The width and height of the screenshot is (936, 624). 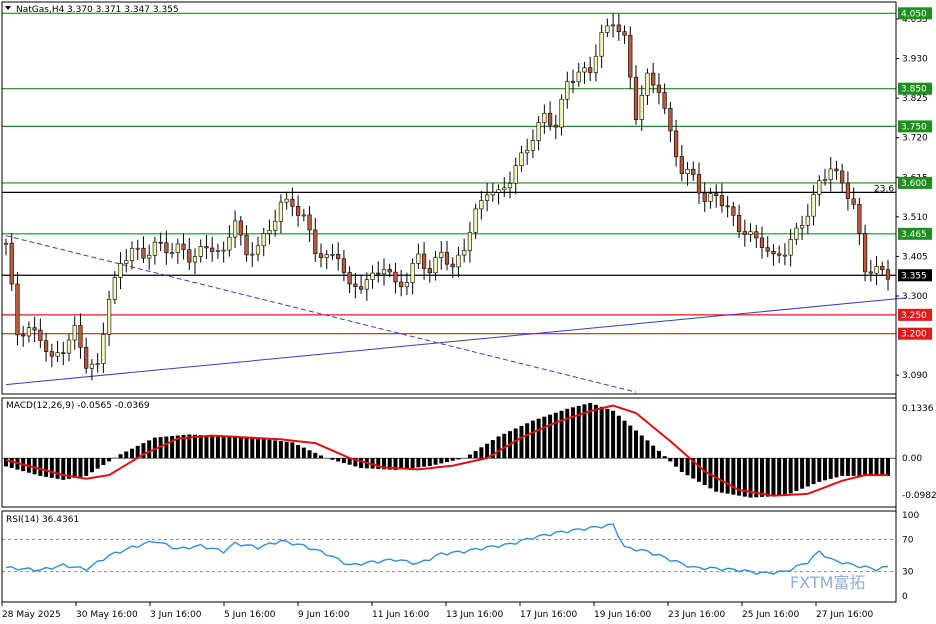 What do you see at coordinates (455, 341) in the screenshot?
I see `trendline` at bounding box center [455, 341].